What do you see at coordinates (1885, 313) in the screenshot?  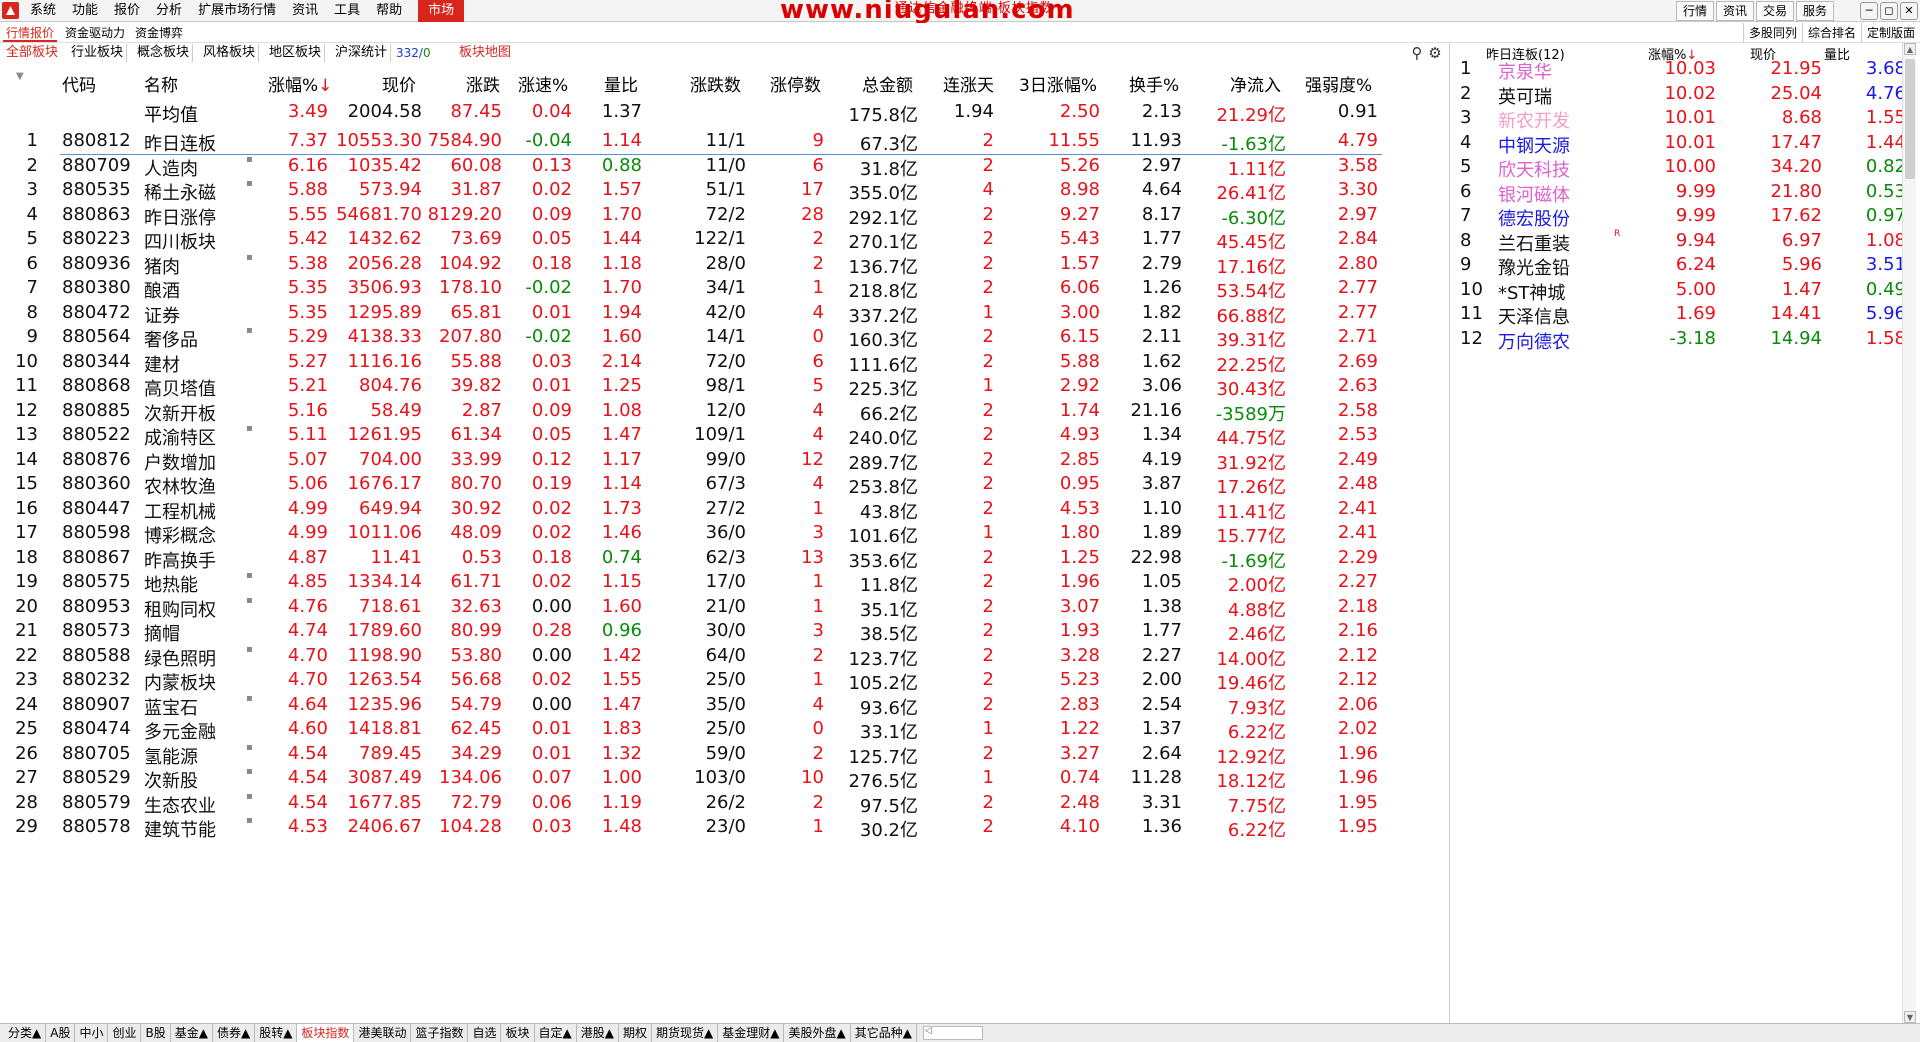 I see `stock-vol-ratio: 5.96` at bounding box center [1885, 313].